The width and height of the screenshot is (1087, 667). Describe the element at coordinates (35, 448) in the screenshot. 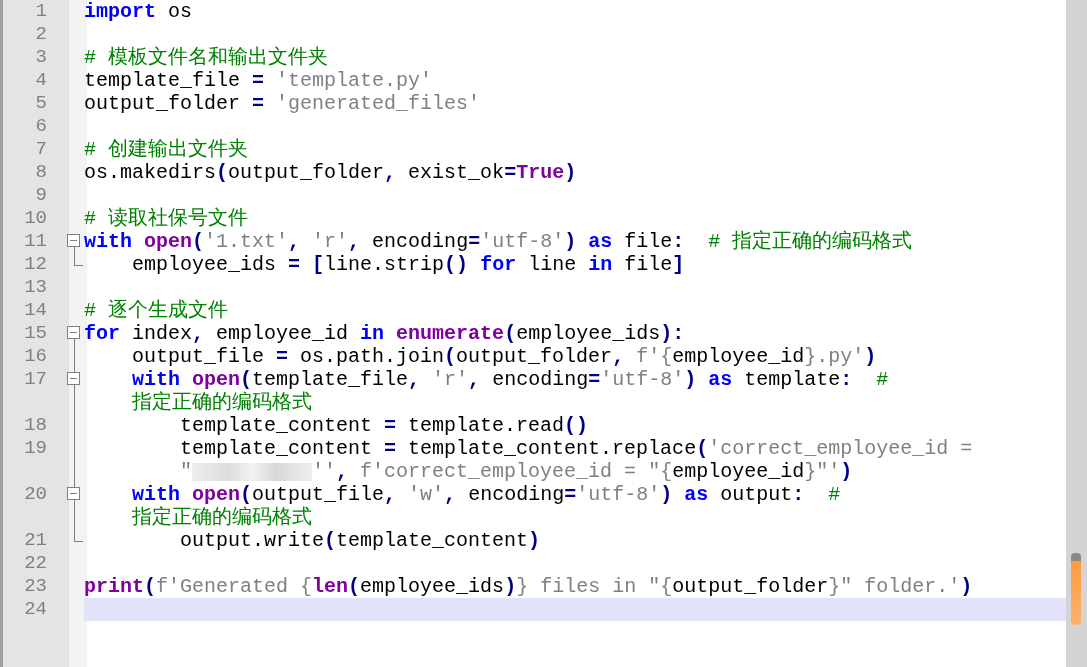

I see `line-number: 19` at that location.